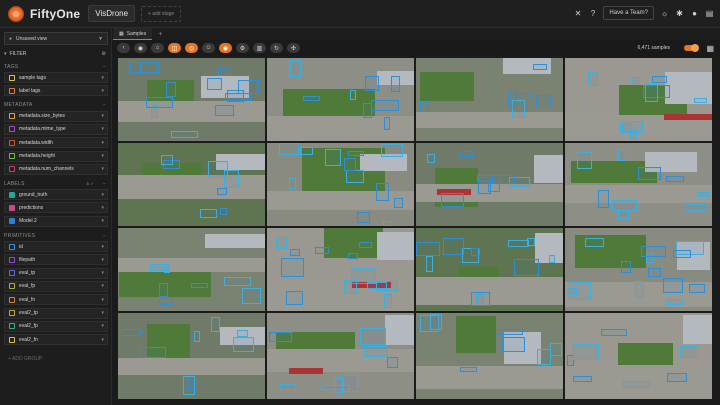 The width and height of the screenshot is (720, 405). Describe the element at coordinates (56, 326) in the screenshot. I see `sidebar-field-row: eval2_fp ▾` at that location.